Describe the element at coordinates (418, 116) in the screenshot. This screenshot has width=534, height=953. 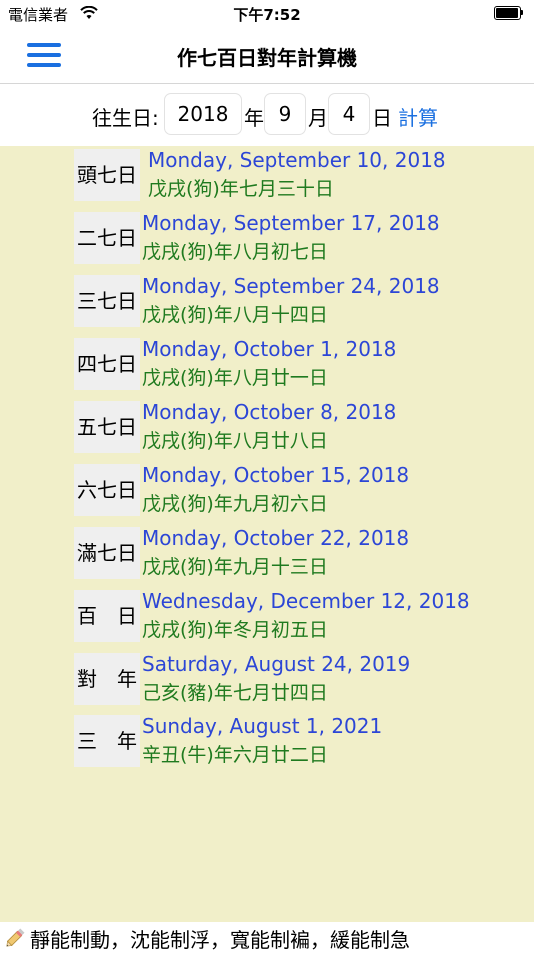
I see `calculate-button: 計算` at that location.